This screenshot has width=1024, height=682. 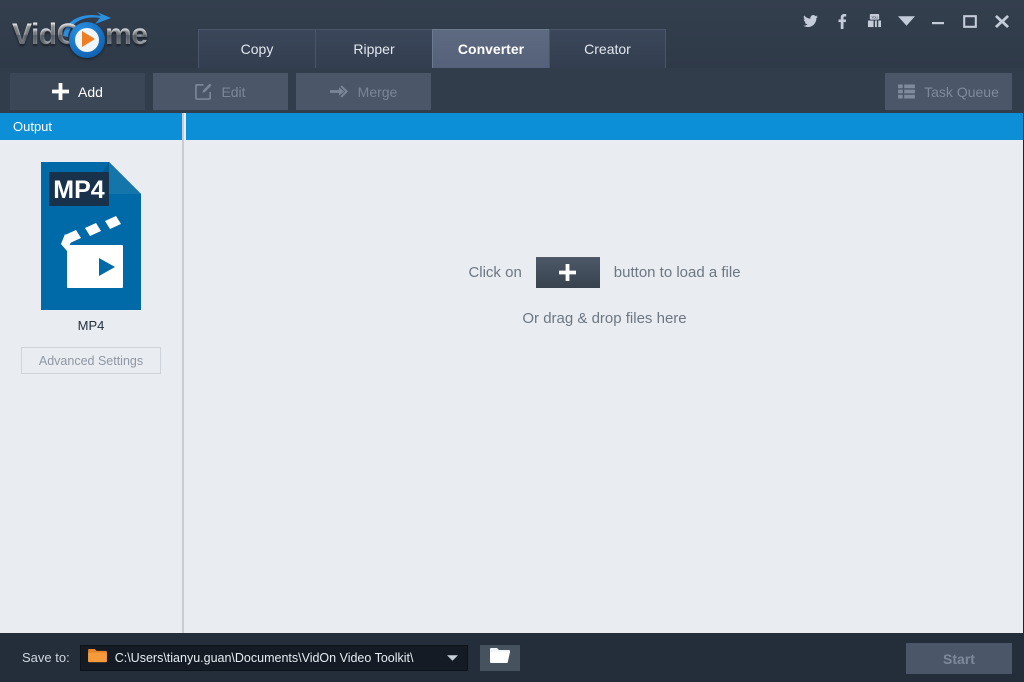 I want to click on tab-converter: Converter, so click(x=490, y=48).